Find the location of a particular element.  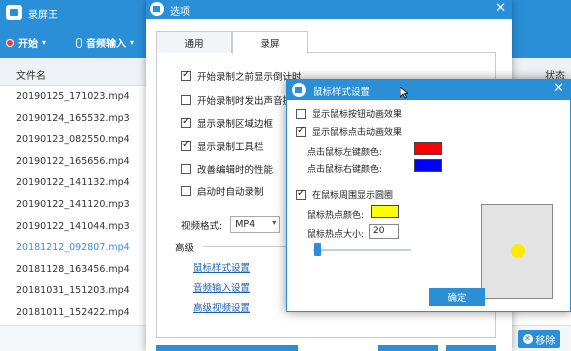

mouse-dialog-title: 鼠标样式设置 is located at coordinates (342, 92).